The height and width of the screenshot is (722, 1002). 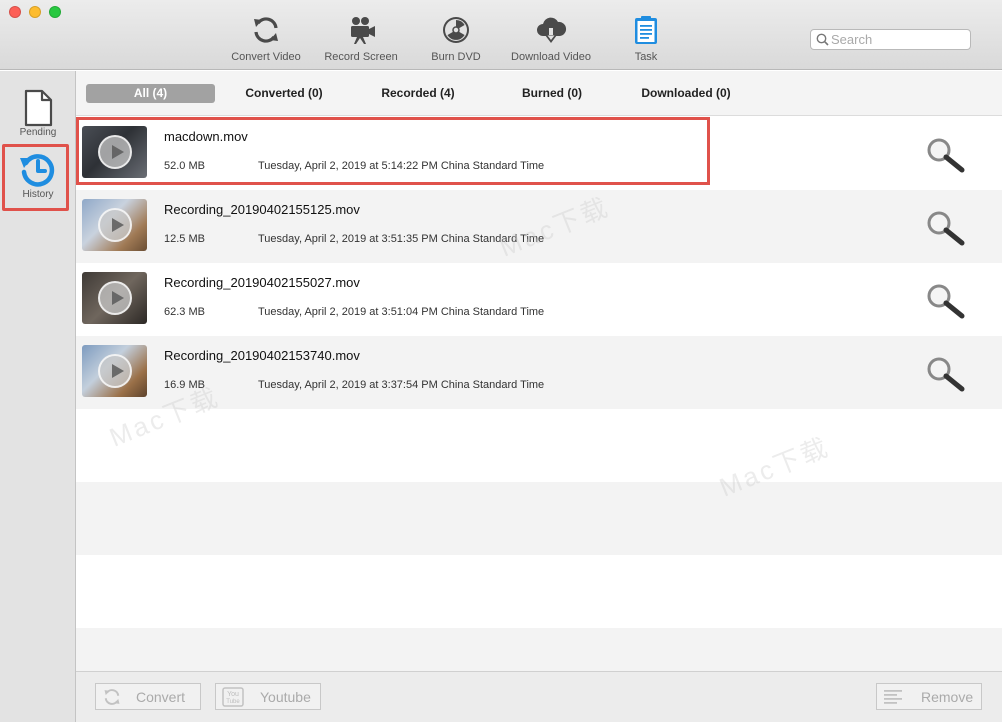 I want to click on convert-button: Convert, so click(x=148, y=696).